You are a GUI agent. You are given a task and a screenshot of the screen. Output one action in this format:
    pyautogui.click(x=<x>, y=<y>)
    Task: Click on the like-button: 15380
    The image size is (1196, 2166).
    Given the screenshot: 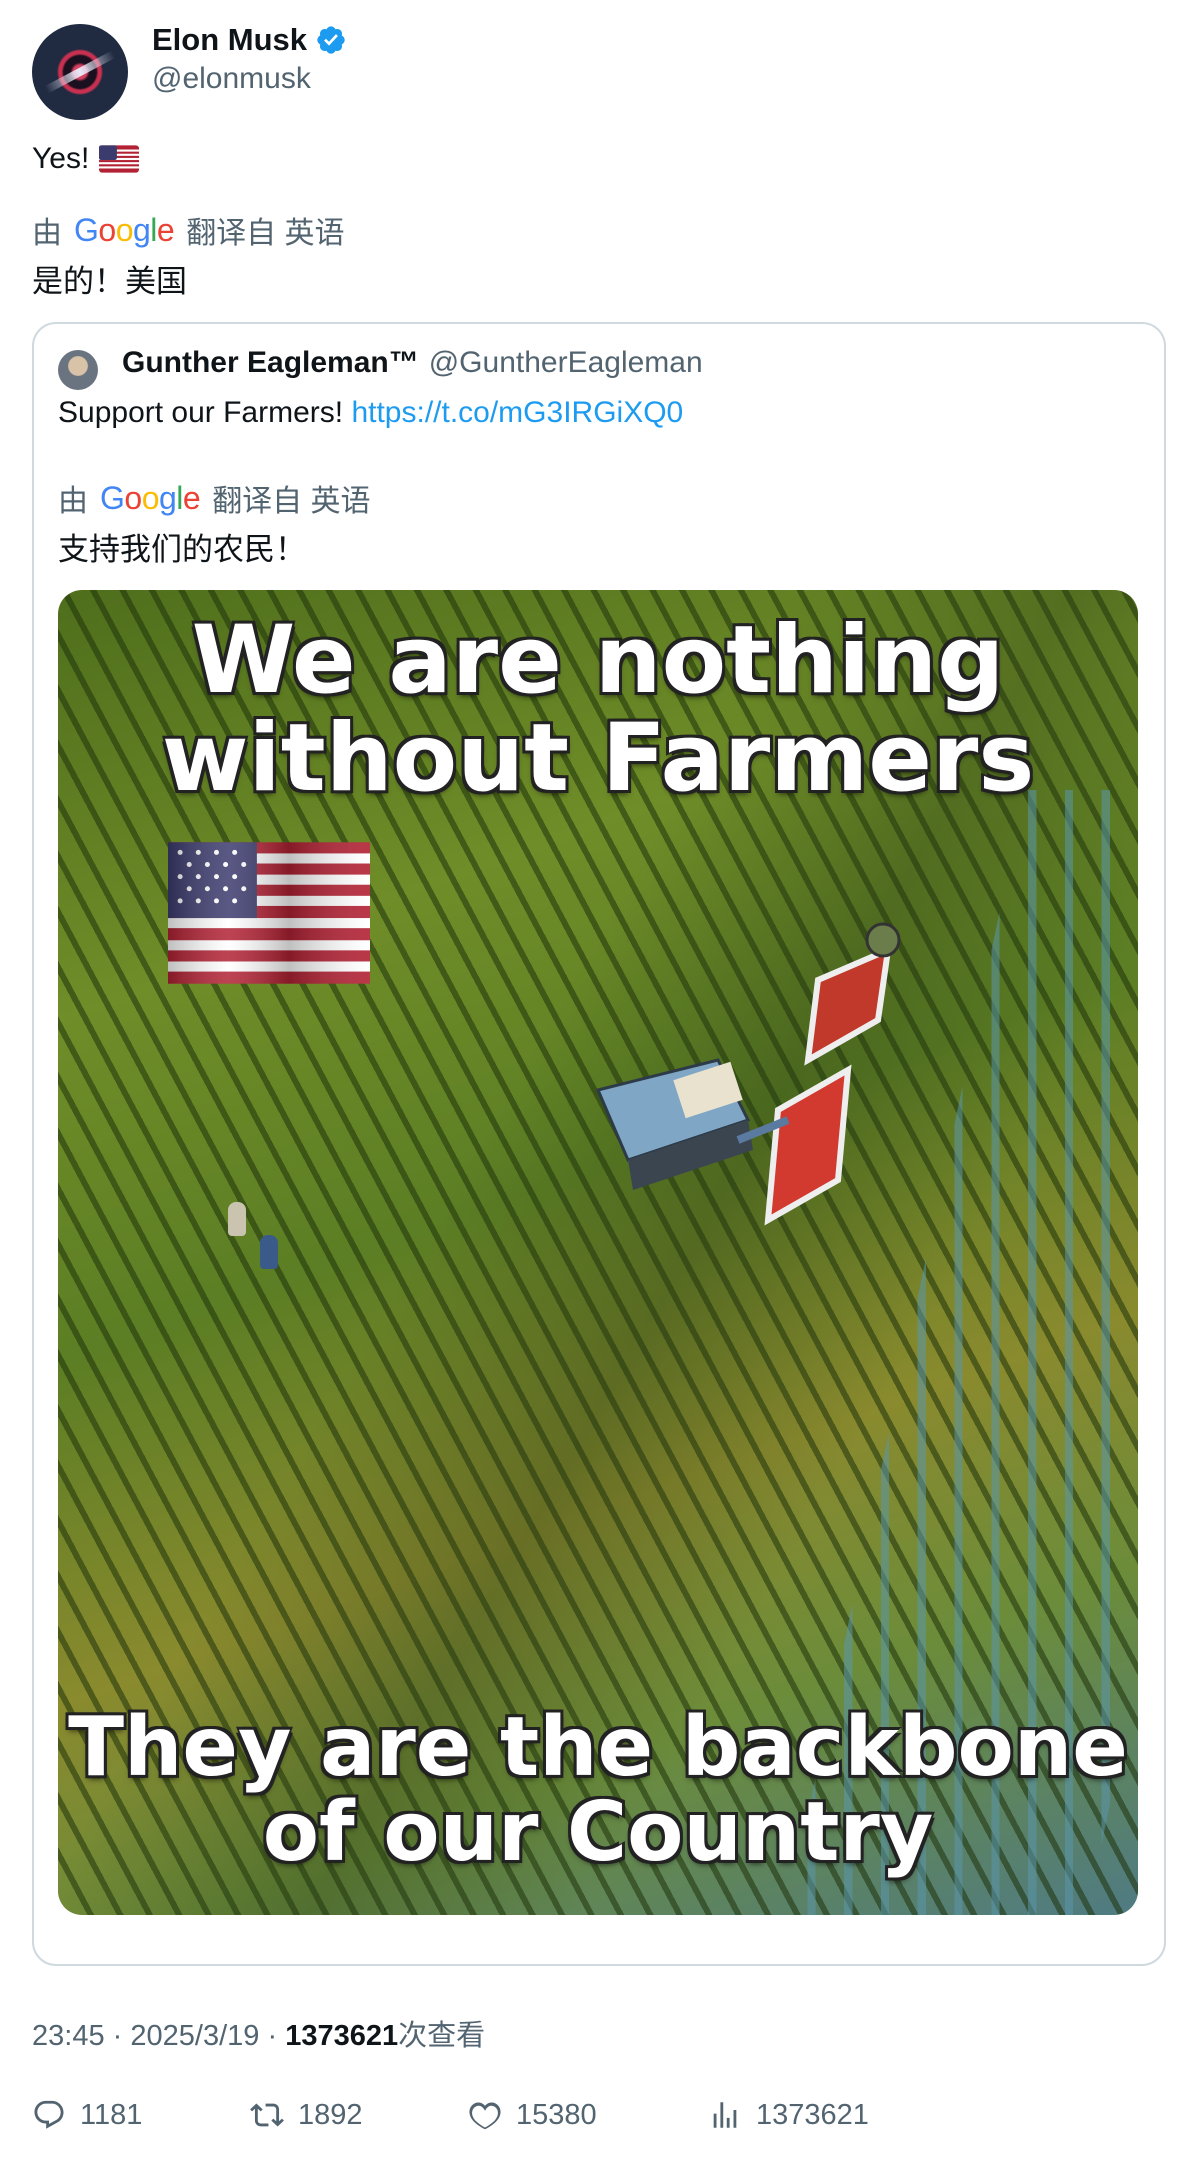 What is the action you would take?
    pyautogui.click(x=532, y=2115)
    